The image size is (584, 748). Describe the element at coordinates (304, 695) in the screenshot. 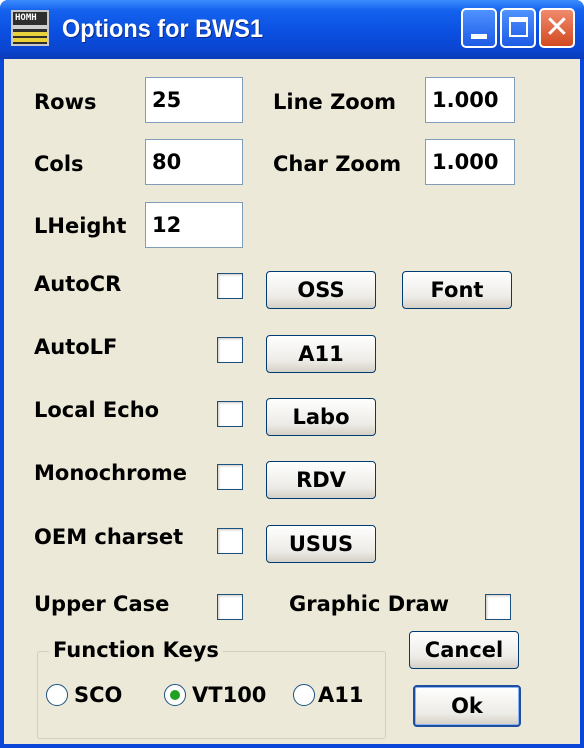

I see `a11-radio` at that location.